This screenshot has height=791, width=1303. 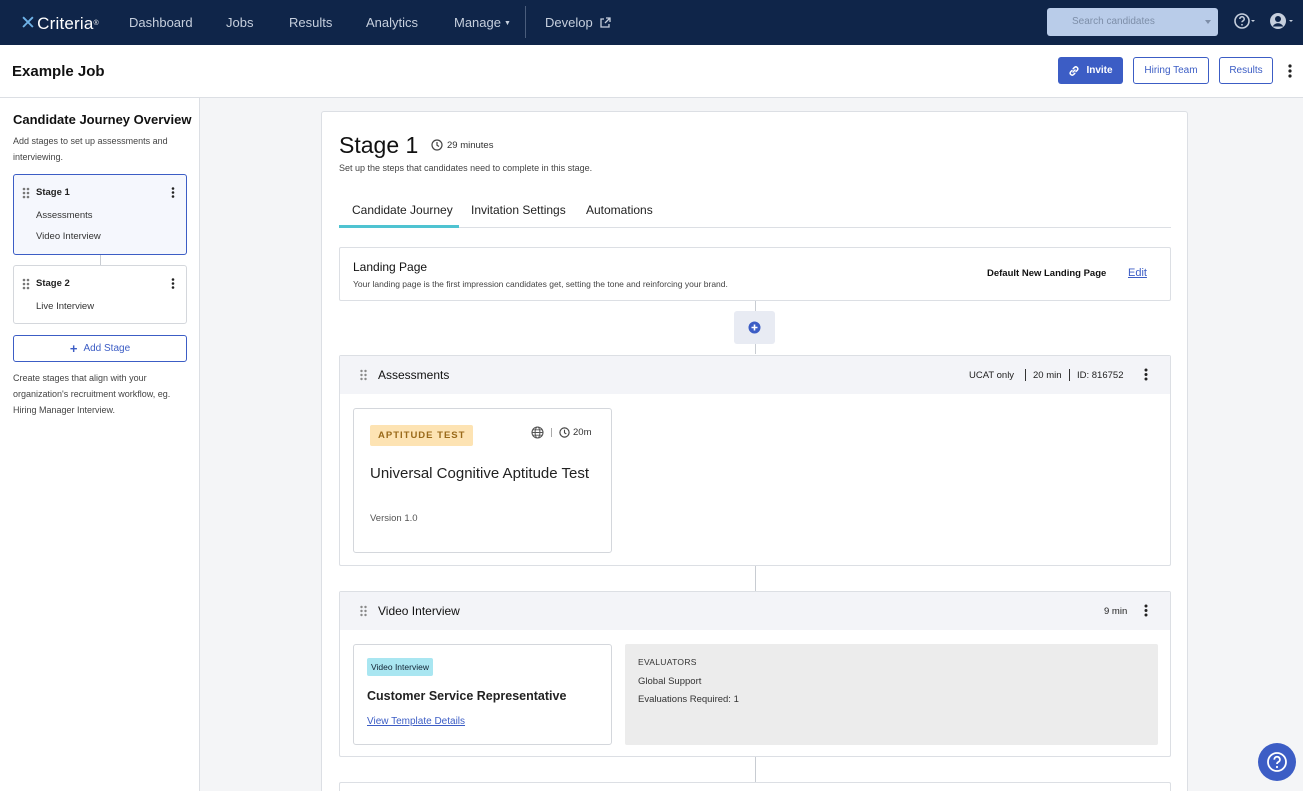 I want to click on plus-icon: +, so click(x=73, y=348).